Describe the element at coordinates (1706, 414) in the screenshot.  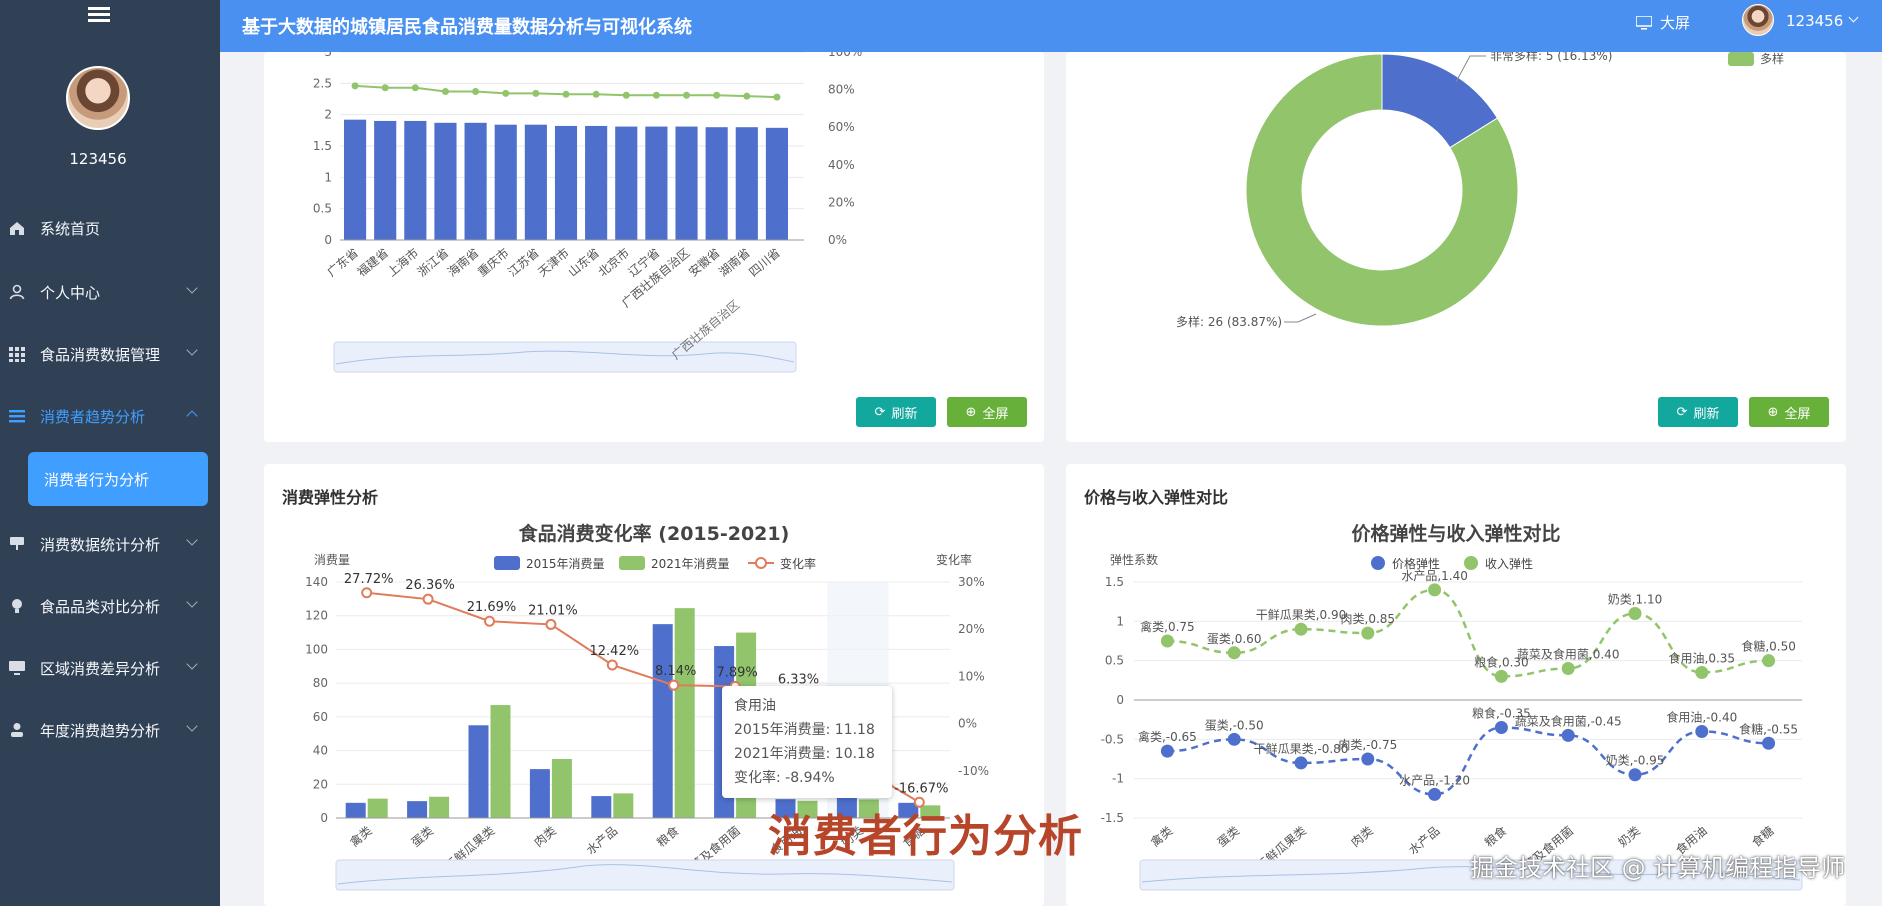
I see `refresh-label: 刷新` at that location.